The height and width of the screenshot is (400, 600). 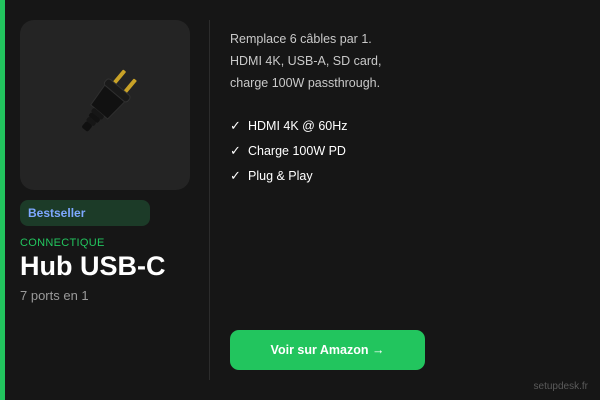 What do you see at coordinates (297, 150) in the screenshot?
I see `feature-label: Charge 100W PD` at bounding box center [297, 150].